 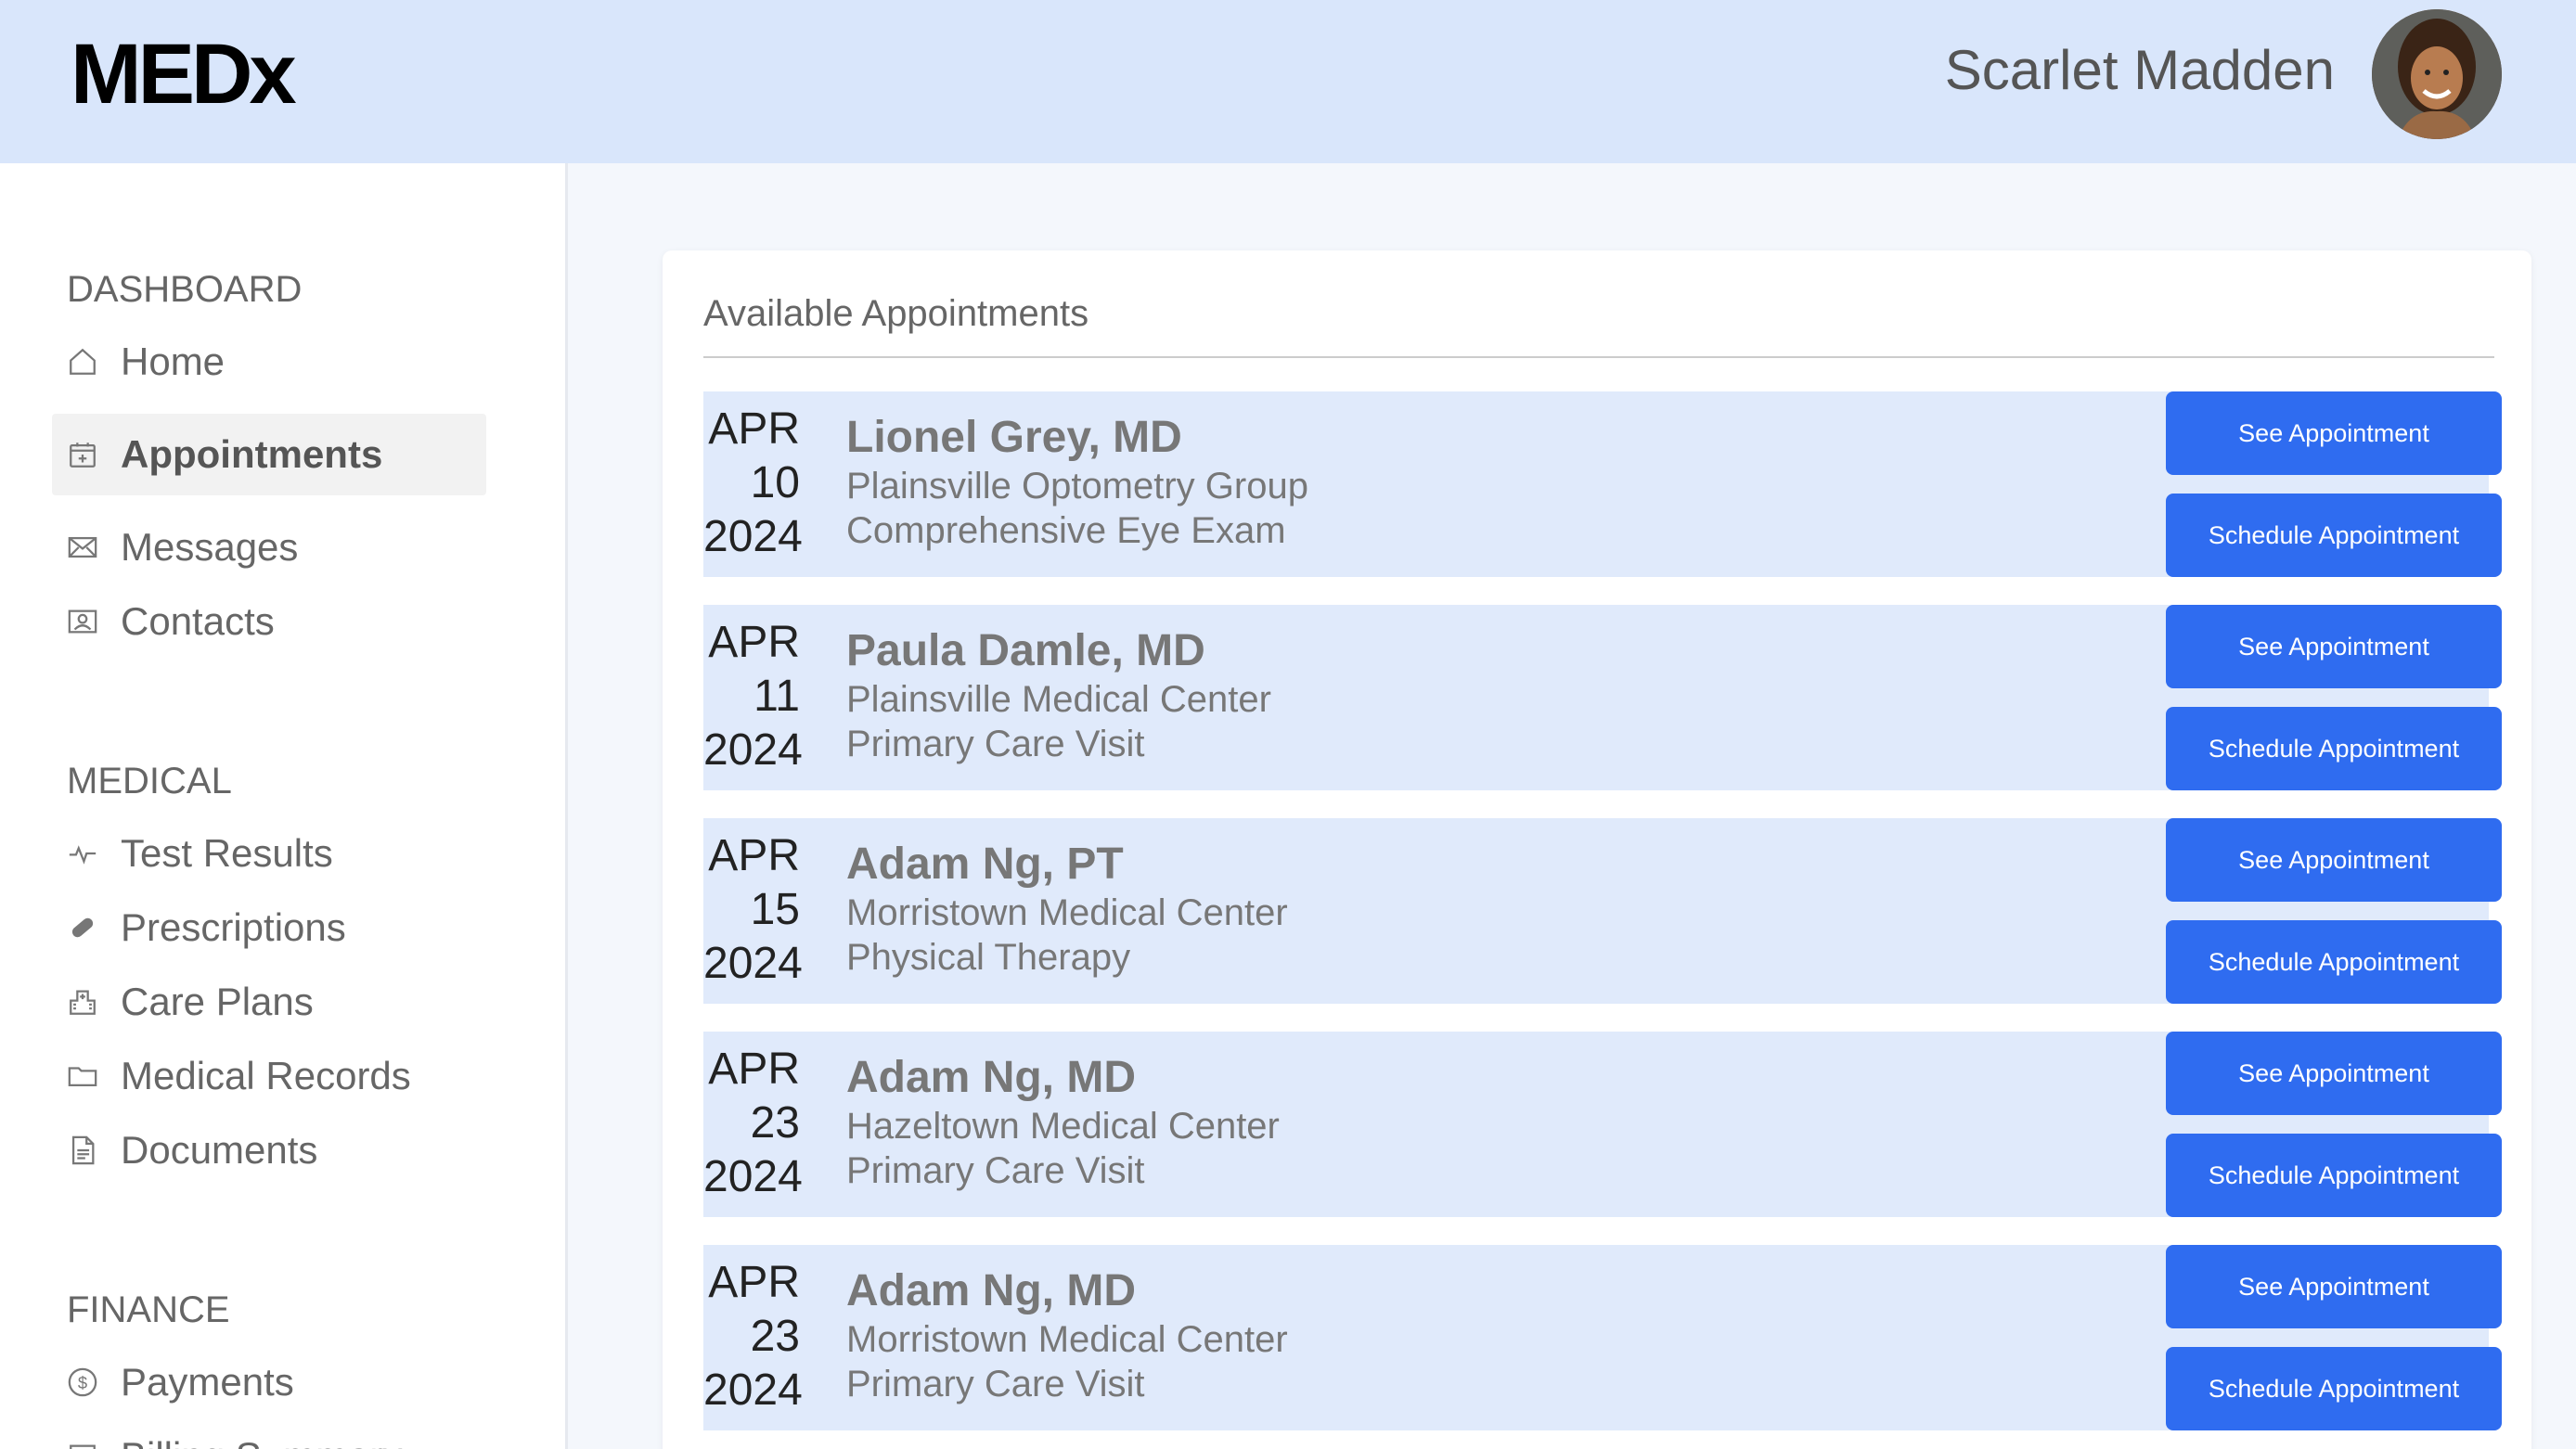 I want to click on sidebar-item-label: Care Plans, so click(x=217, y=1002).